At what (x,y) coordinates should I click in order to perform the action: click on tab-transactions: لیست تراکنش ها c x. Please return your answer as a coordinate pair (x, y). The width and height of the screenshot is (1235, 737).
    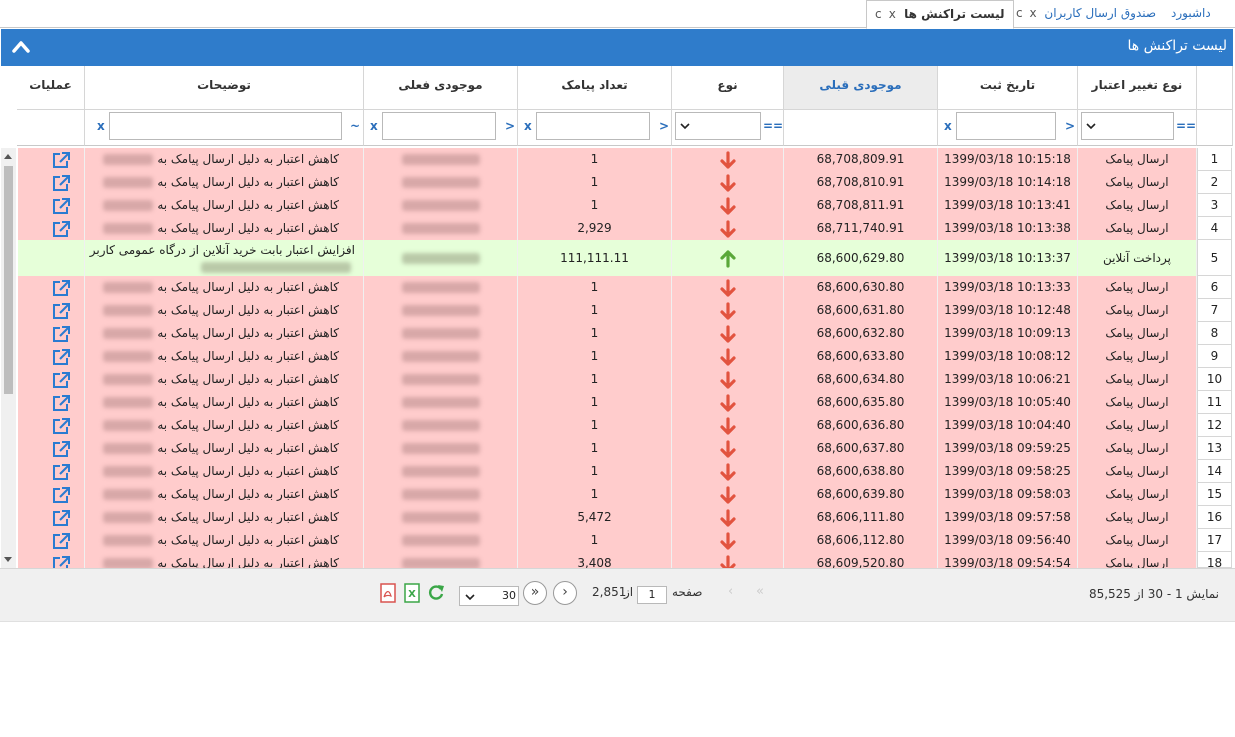
    Looking at the image, I should click on (940, 14).